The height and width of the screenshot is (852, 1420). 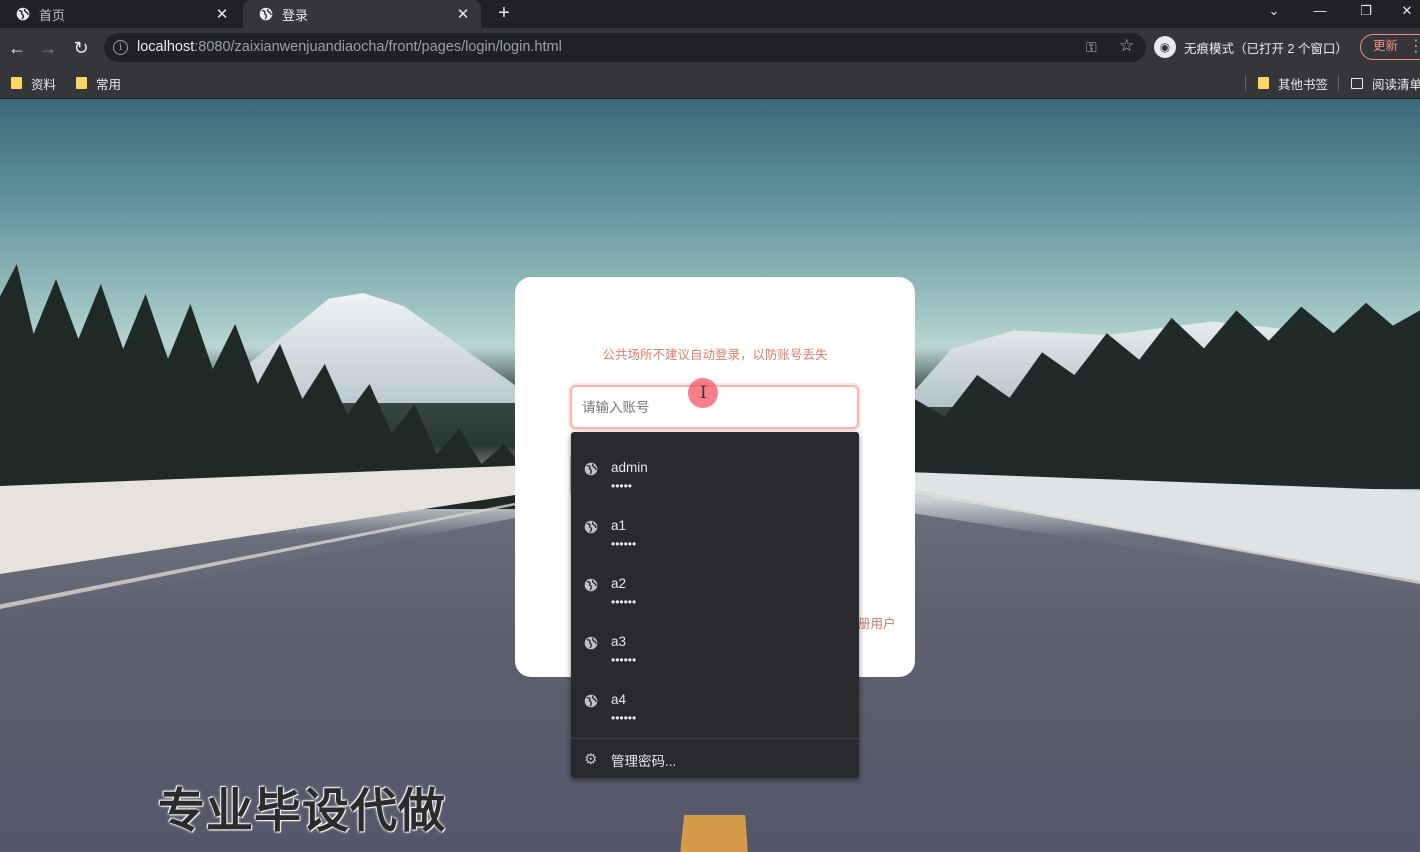 I want to click on gear-icon: ⚙, so click(x=591, y=759).